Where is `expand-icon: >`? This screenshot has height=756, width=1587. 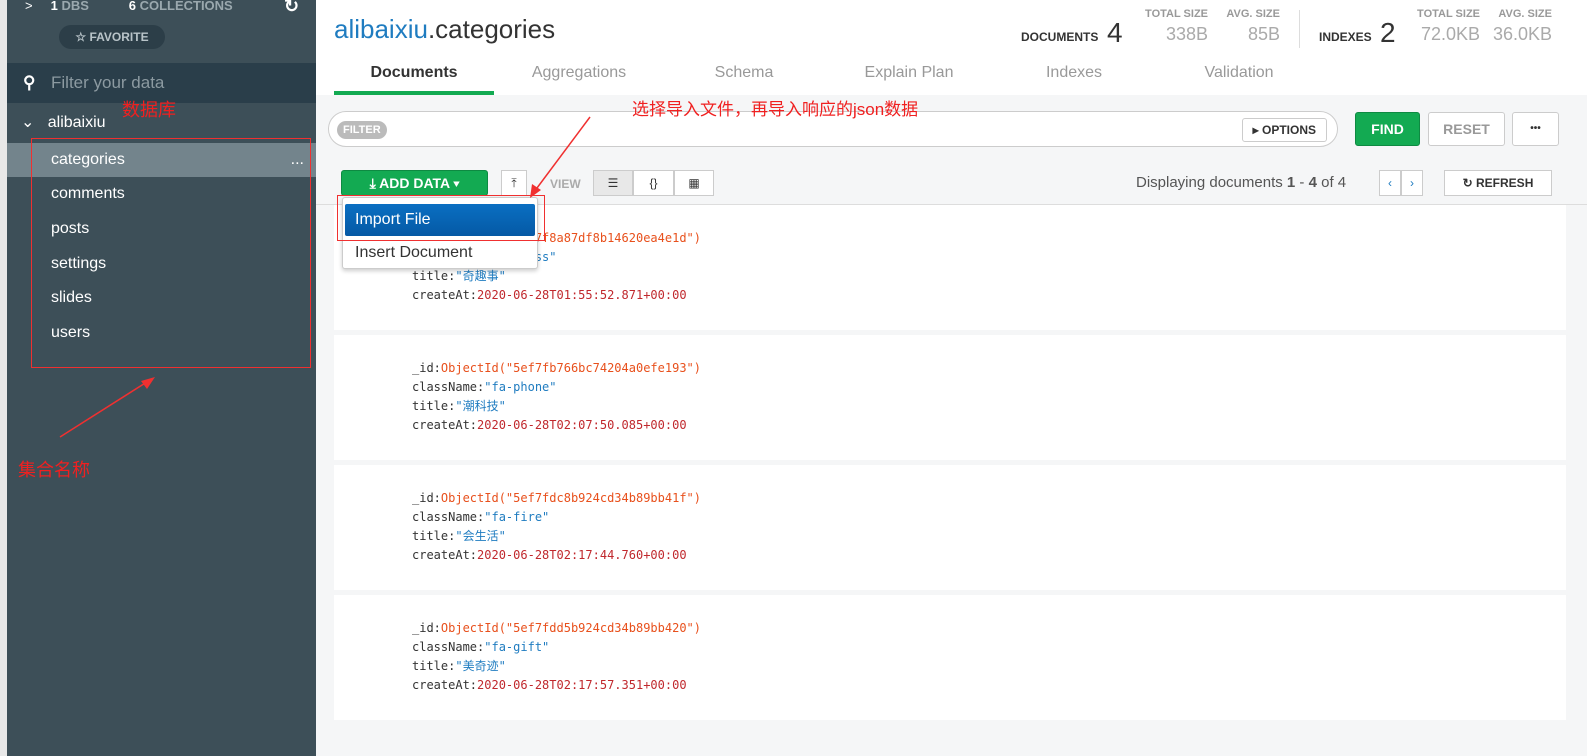 expand-icon: > is located at coordinates (29, 6).